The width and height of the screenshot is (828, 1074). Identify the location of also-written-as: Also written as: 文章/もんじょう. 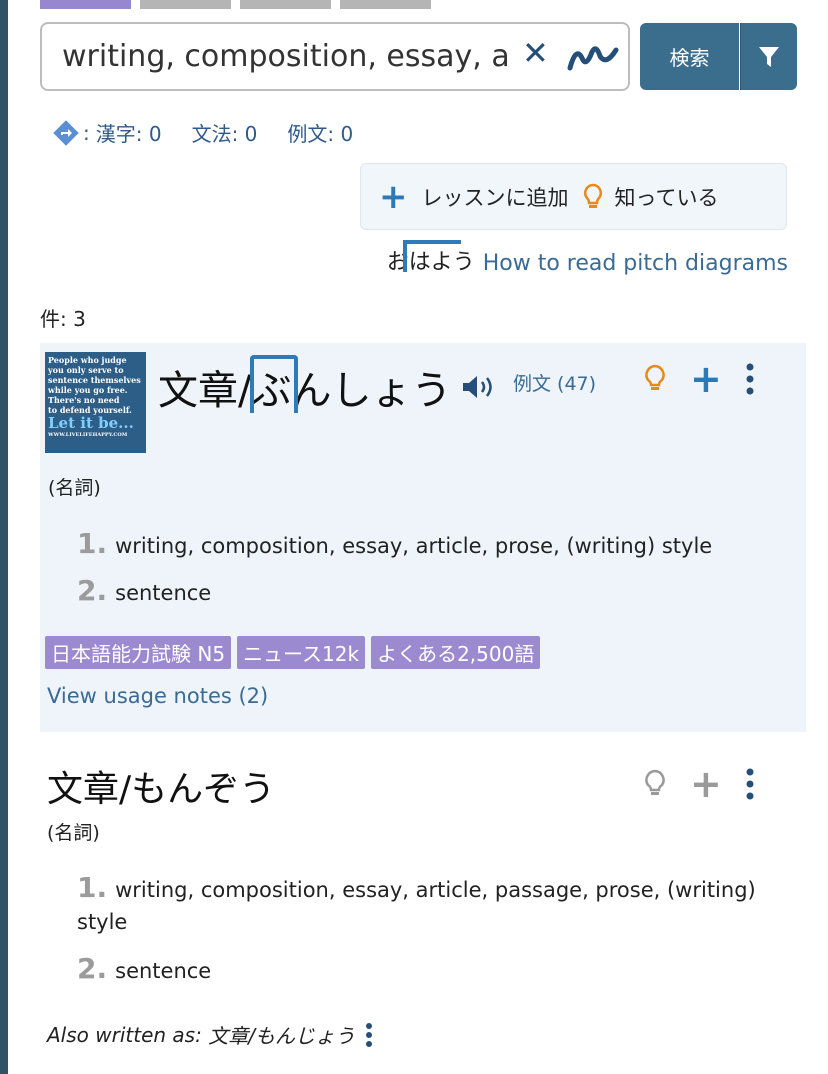
(210, 1034).